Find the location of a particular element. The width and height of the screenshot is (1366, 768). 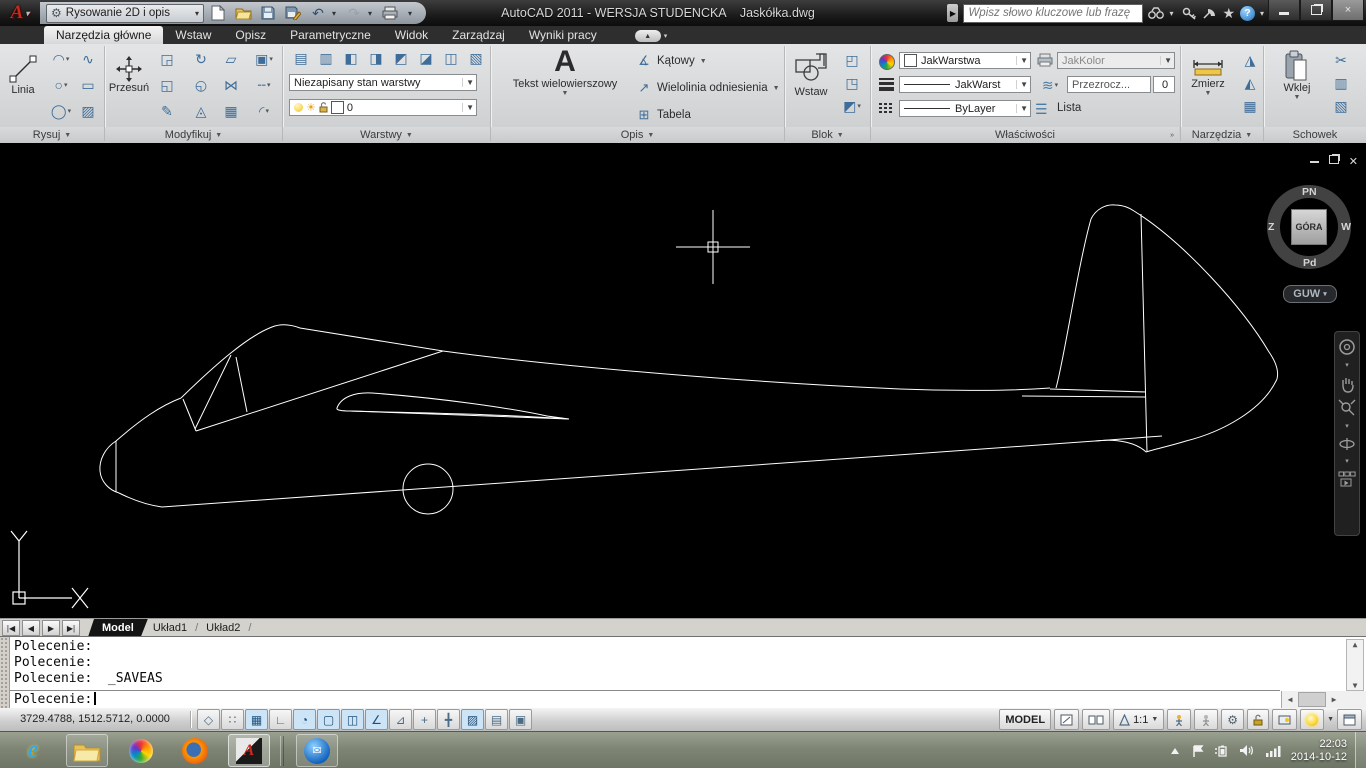

grid-toggle: ▦ is located at coordinates (256, 719).